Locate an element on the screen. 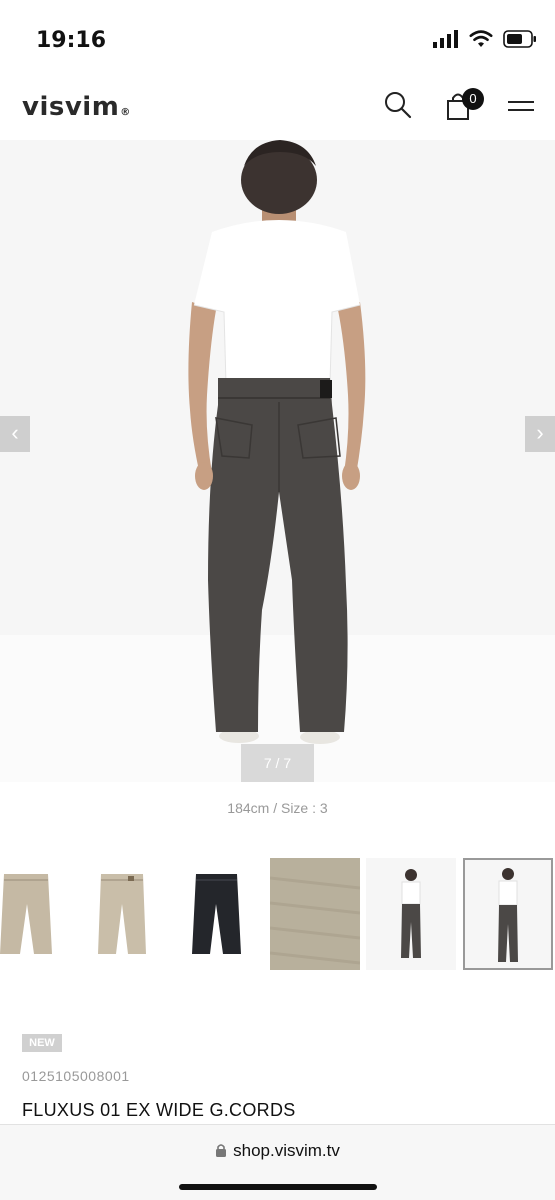 This screenshot has width=555, height=1200. thumbnail-beige-back is located at coordinates (121, 914).